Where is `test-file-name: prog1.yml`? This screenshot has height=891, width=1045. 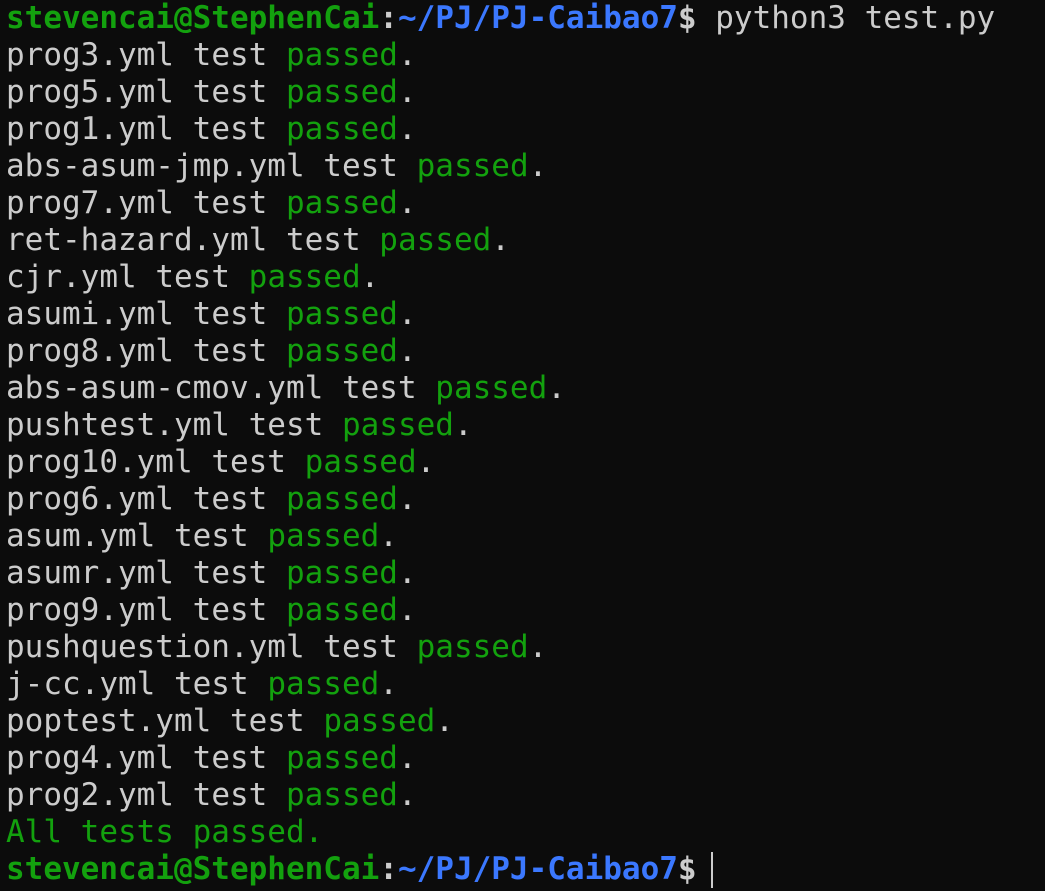 test-file-name: prog1.yml is located at coordinates (90, 129).